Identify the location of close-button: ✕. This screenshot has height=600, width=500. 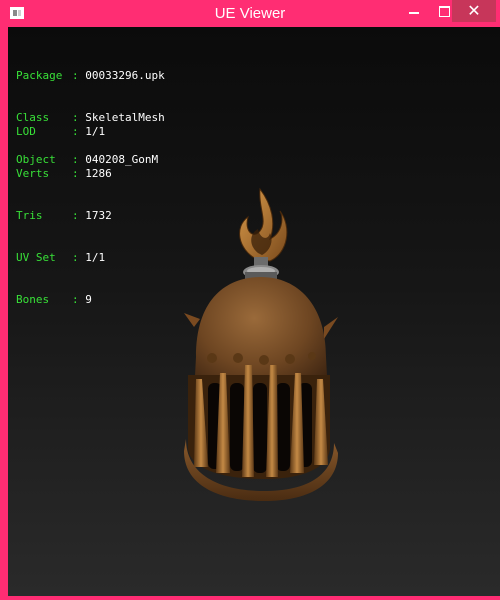
(474, 11).